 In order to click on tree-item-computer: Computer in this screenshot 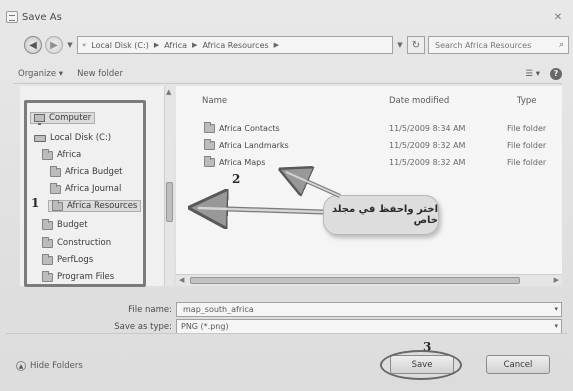, I will do `click(63, 118)`.